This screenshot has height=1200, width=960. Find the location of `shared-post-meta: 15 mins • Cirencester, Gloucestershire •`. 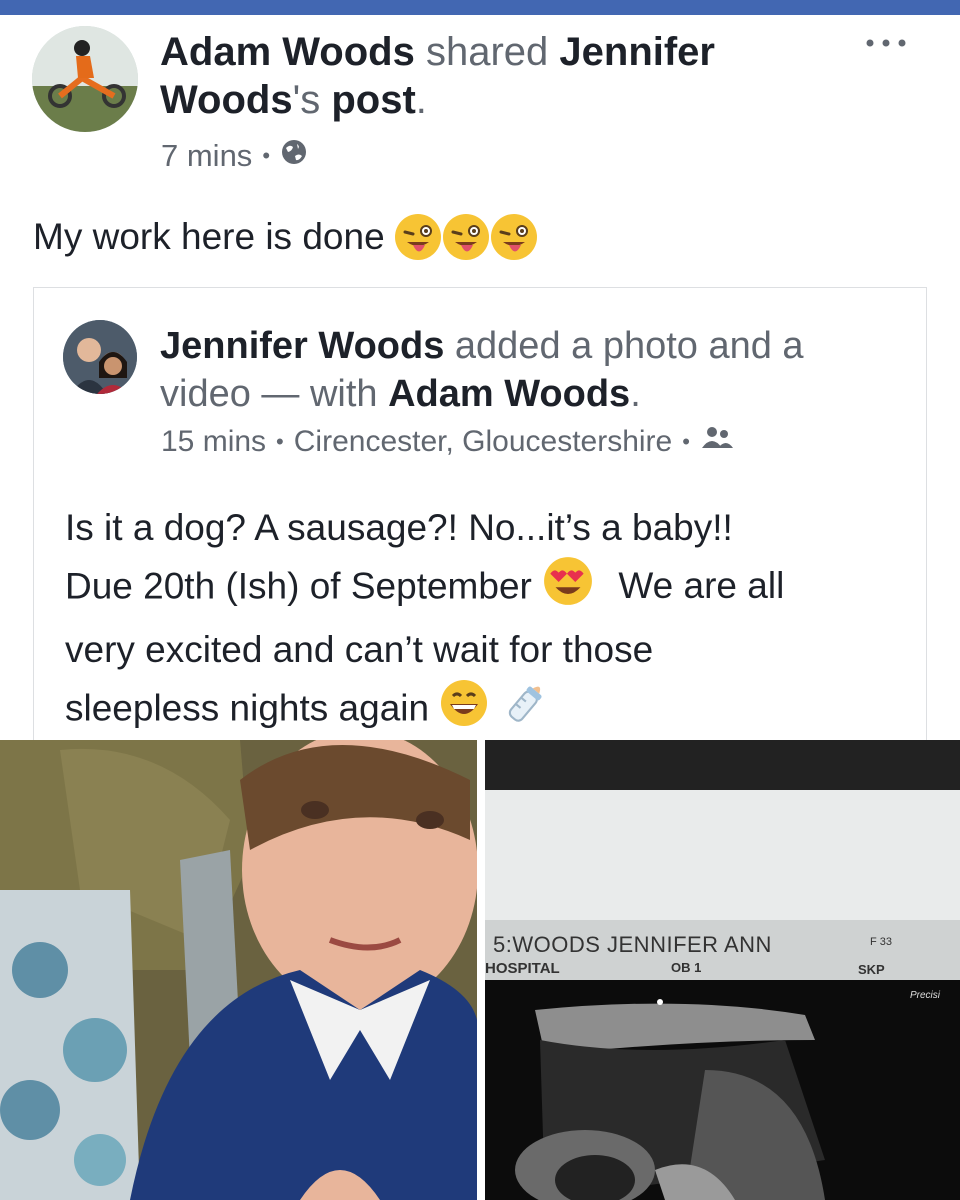

shared-post-meta: 15 mins • Cirencester, Gloucestershire • is located at coordinates (447, 442).